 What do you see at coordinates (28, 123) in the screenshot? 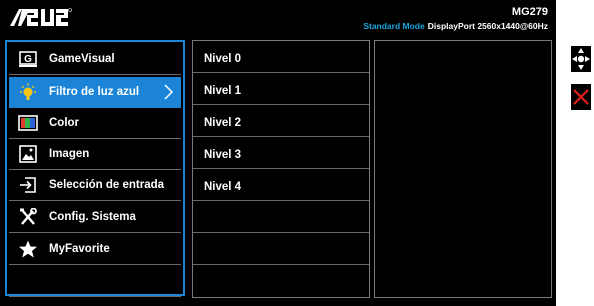
I see `color-icon` at bounding box center [28, 123].